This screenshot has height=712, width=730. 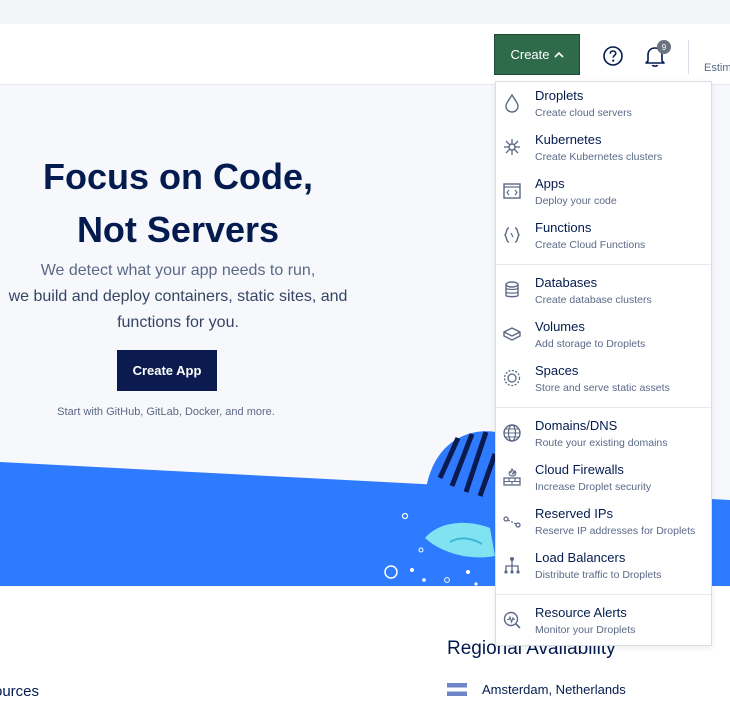 What do you see at coordinates (167, 370) in the screenshot?
I see `create-app-button: Create App` at bounding box center [167, 370].